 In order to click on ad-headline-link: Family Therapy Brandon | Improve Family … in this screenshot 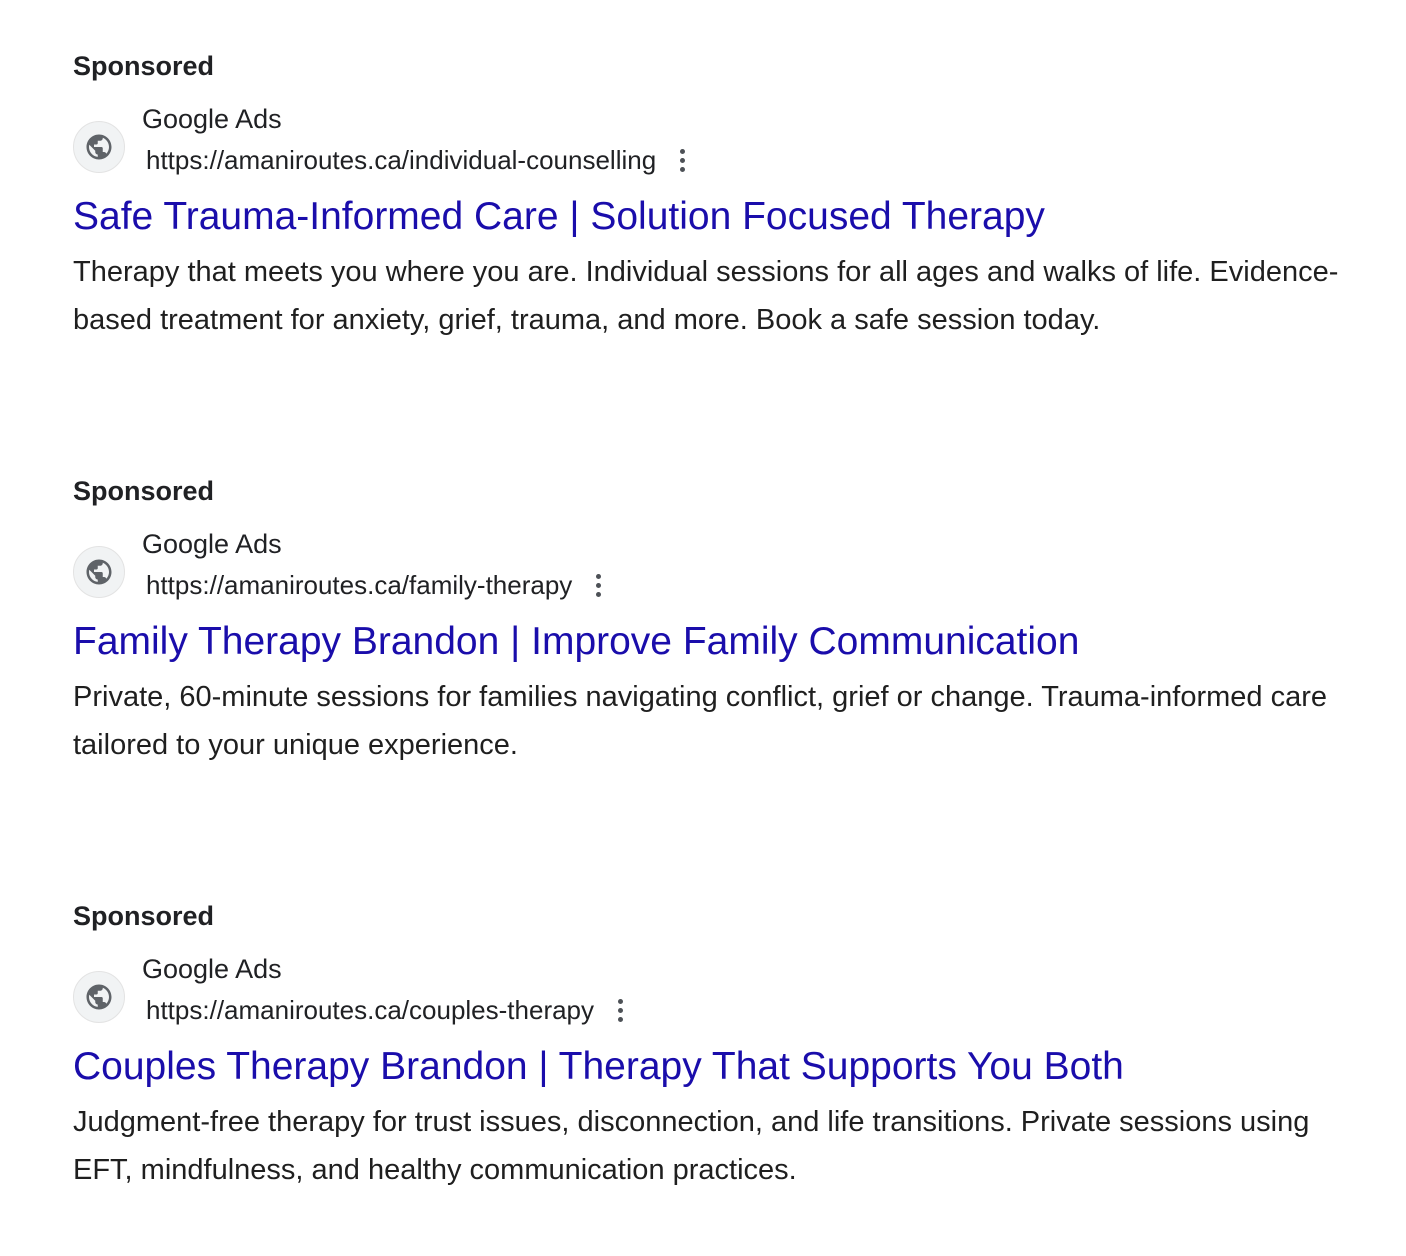, I will do `click(723, 642)`.